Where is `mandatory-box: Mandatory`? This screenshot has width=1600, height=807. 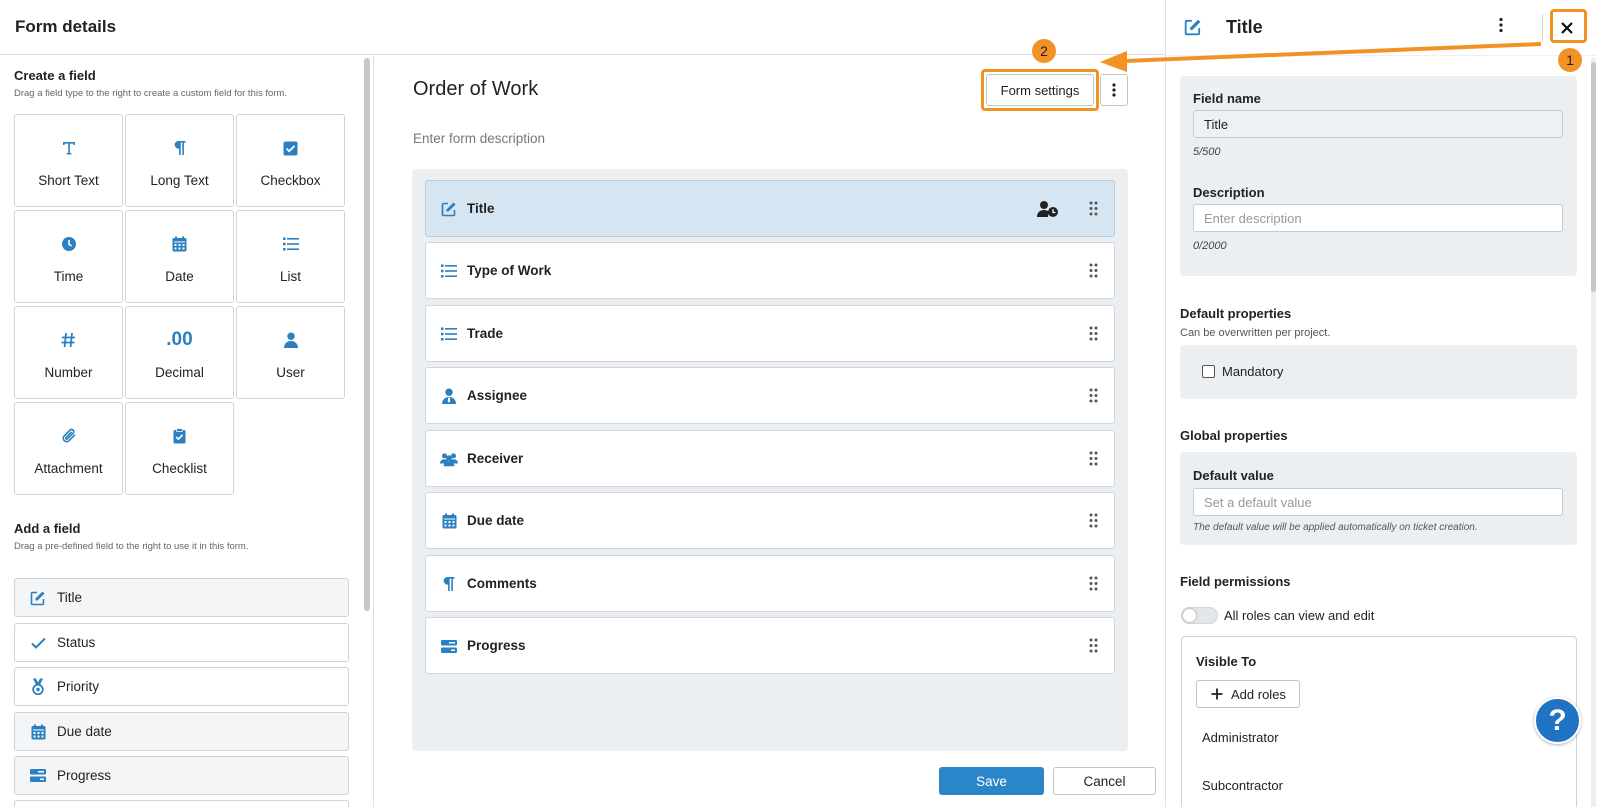
mandatory-box: Mandatory is located at coordinates (1378, 372).